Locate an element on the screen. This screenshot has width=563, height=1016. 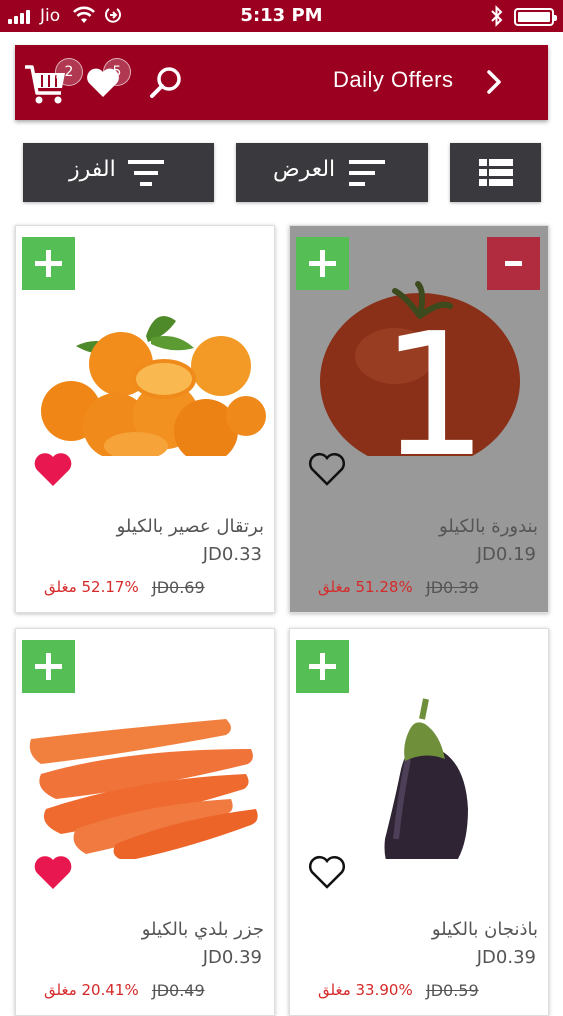
sort-label: الفرز is located at coordinates (92, 169).